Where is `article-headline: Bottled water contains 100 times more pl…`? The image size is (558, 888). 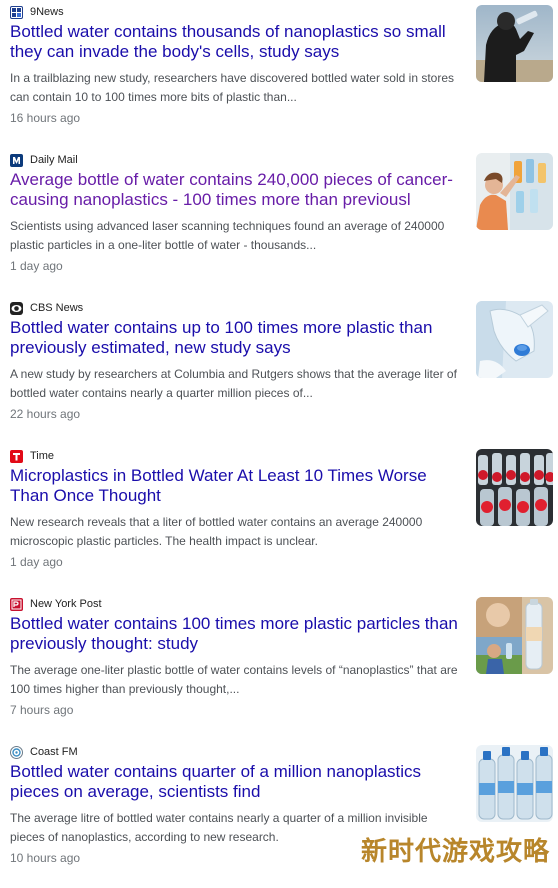
article-headline: Bottled water contains 100 times more pl… is located at coordinates (236, 634).